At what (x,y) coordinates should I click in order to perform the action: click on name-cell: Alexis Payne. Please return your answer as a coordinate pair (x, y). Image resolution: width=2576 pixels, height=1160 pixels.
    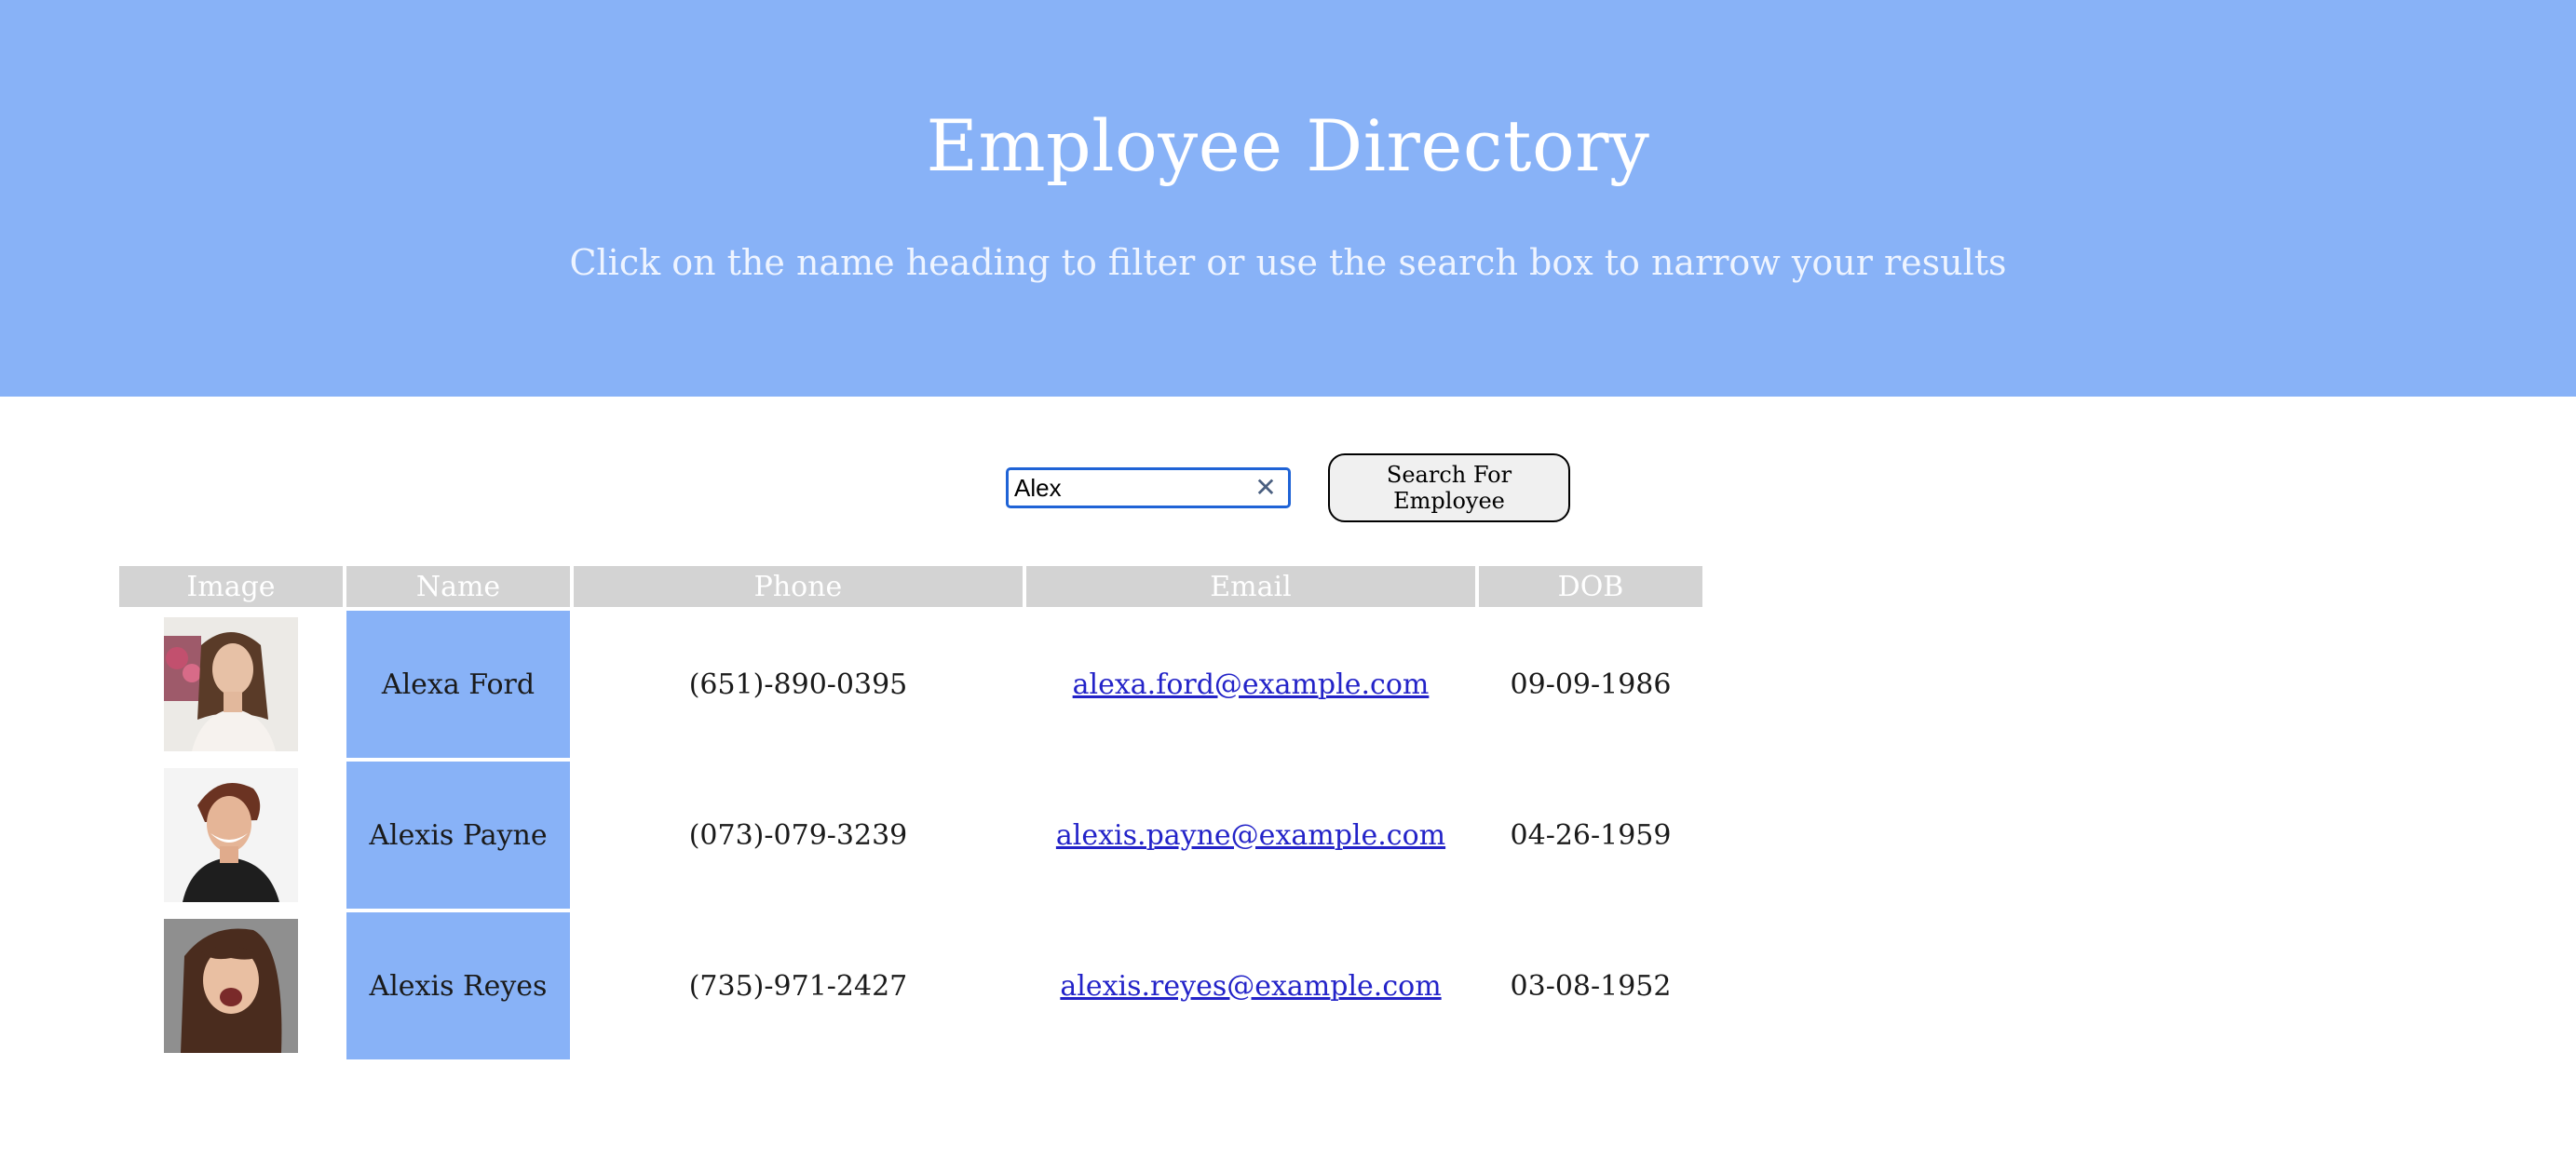
    Looking at the image, I should click on (458, 835).